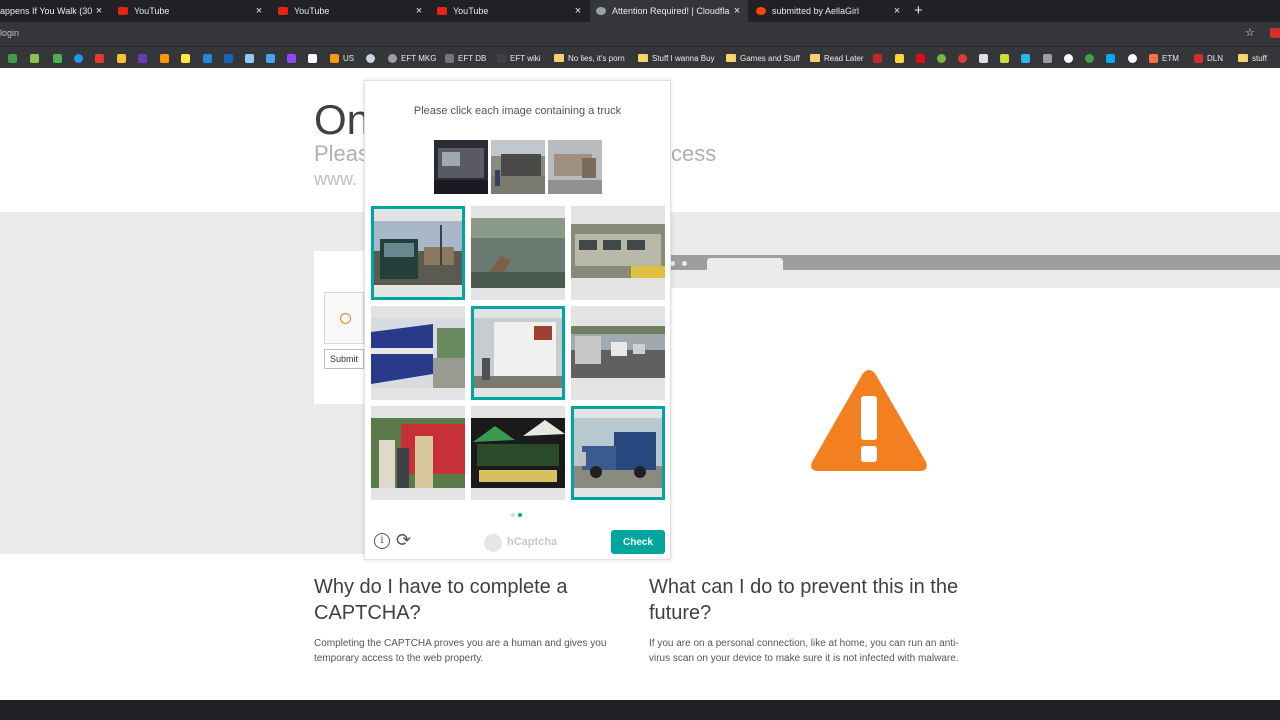  Describe the element at coordinates (918, 10) in the screenshot. I see `new-tab-button: +` at that location.